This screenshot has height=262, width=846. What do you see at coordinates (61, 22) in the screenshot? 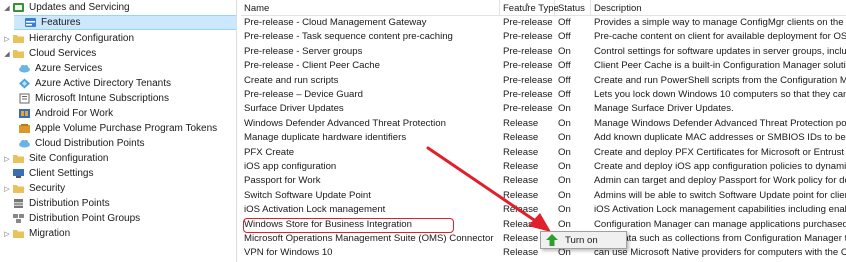
I see `tree-item-label: Features` at bounding box center [61, 22].